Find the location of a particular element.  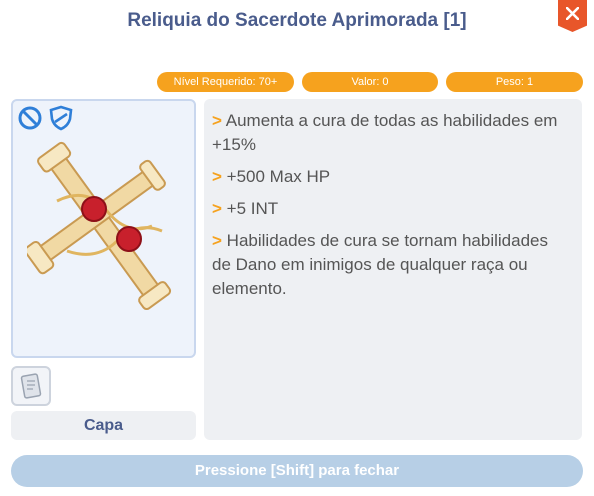

window-title: Reliquia do Sacerdote Aprimorada [1] is located at coordinates (297, 20).